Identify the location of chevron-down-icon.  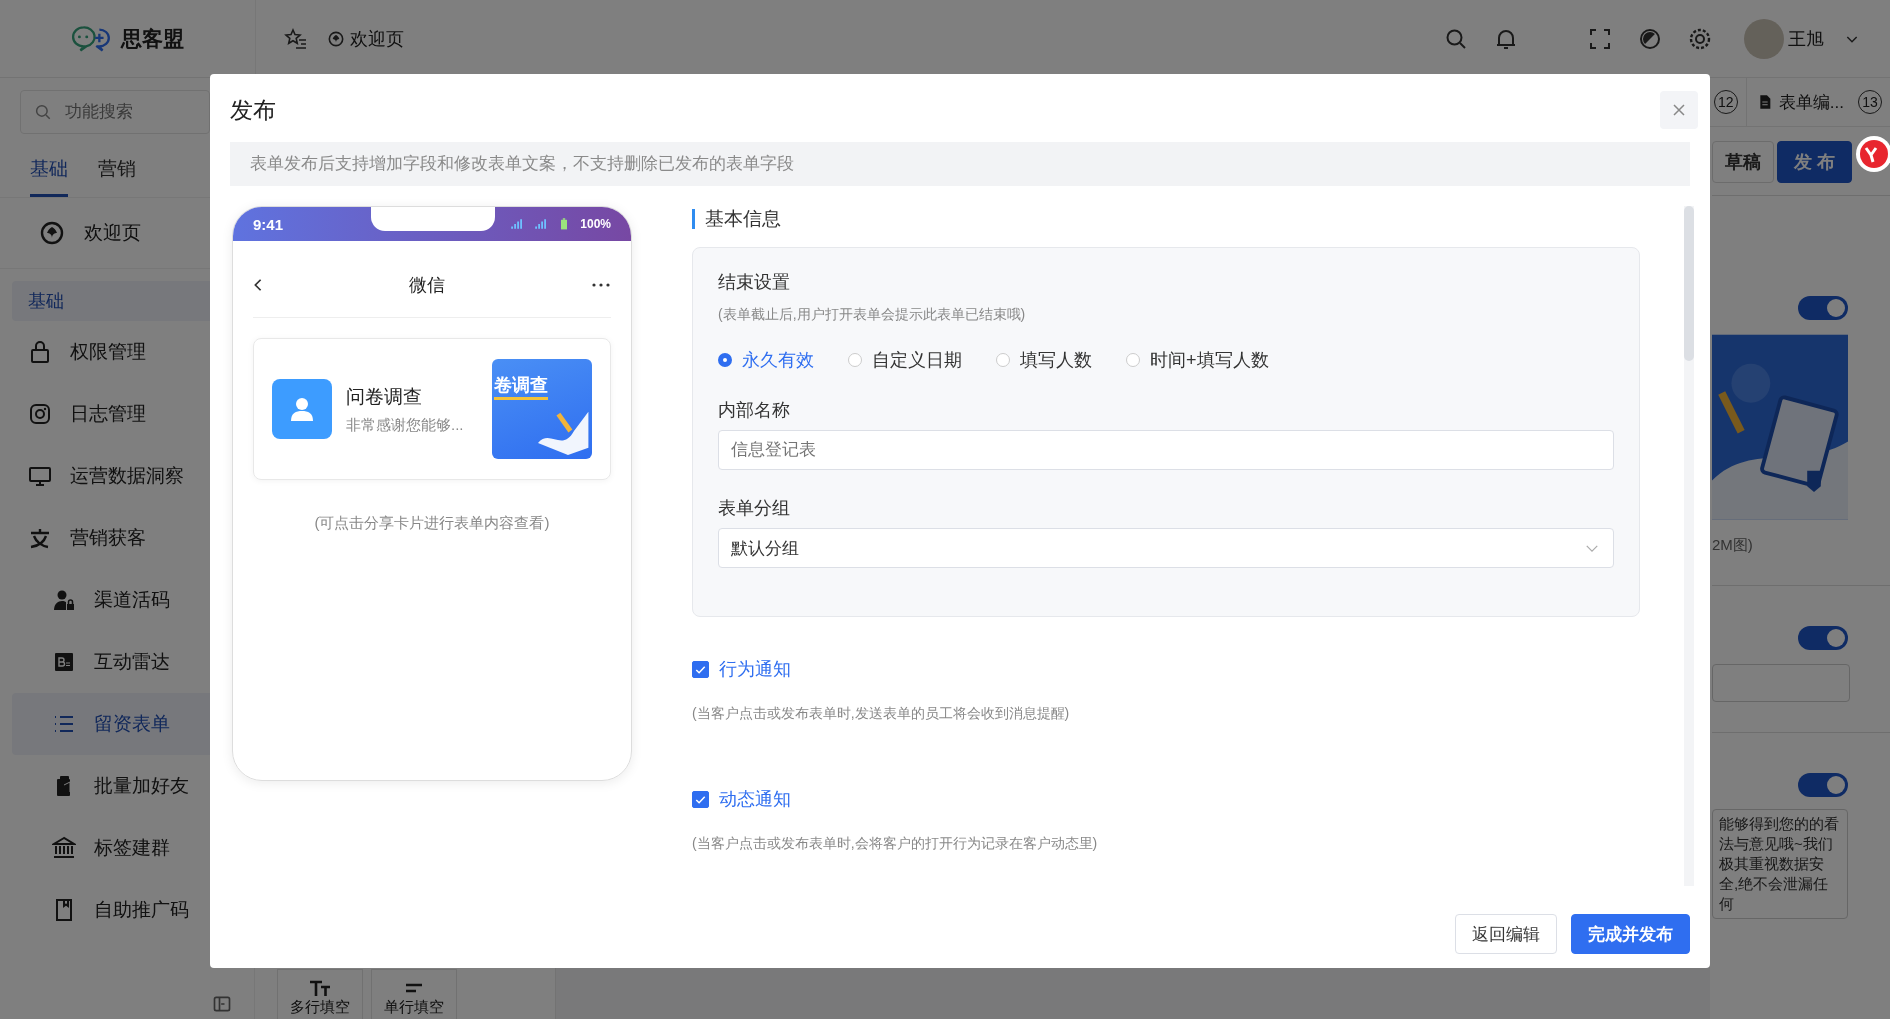
(1592, 548).